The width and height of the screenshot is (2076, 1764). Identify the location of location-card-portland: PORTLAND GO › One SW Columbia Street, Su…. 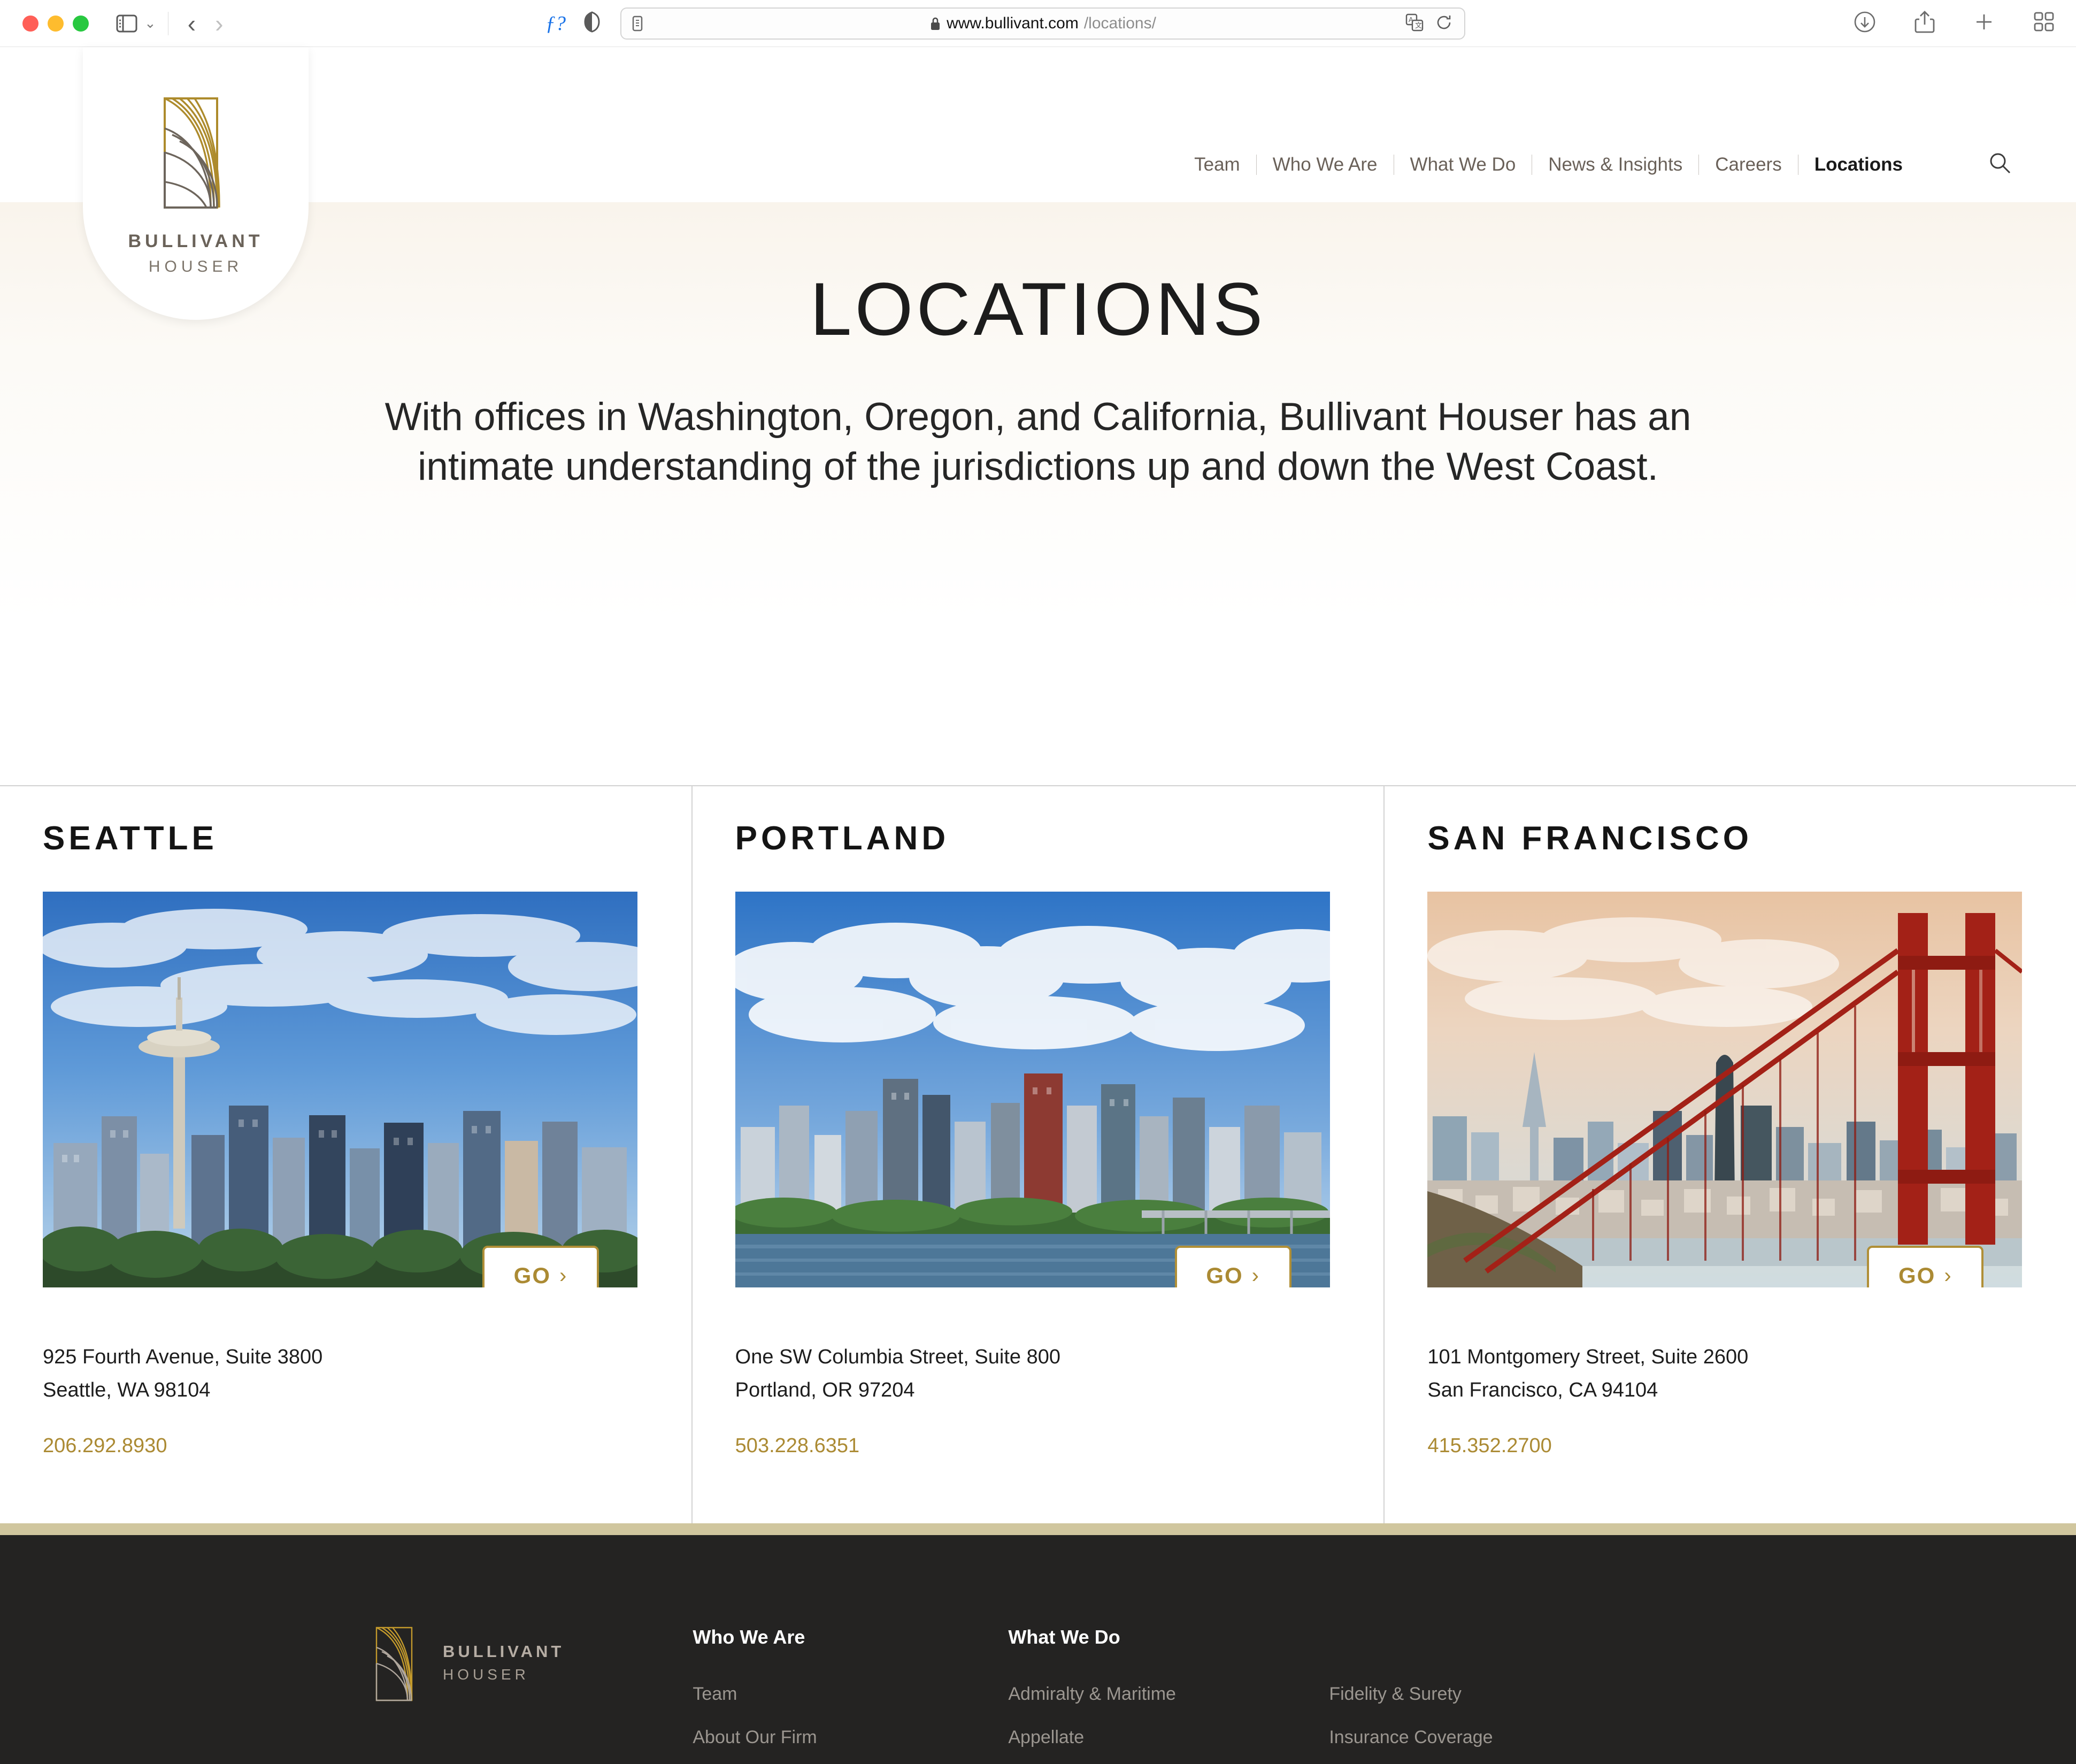
(1037, 1154).